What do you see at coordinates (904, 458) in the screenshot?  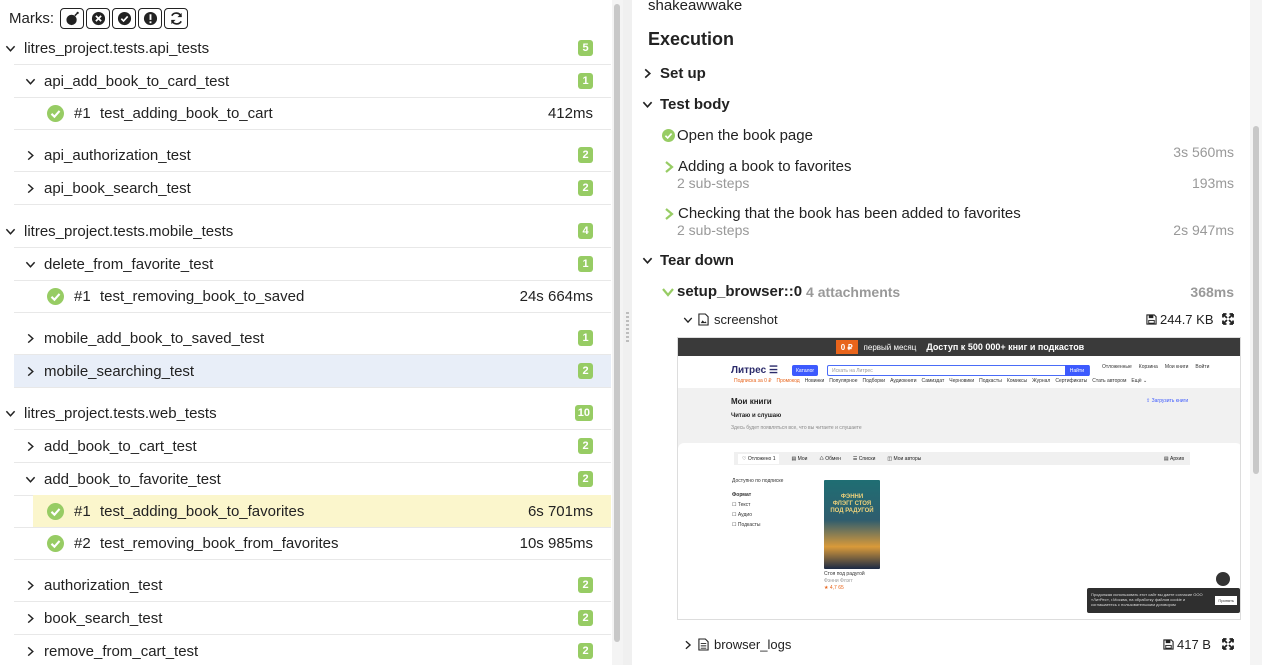 I see `site-tab: ◫ Мои авторы` at bounding box center [904, 458].